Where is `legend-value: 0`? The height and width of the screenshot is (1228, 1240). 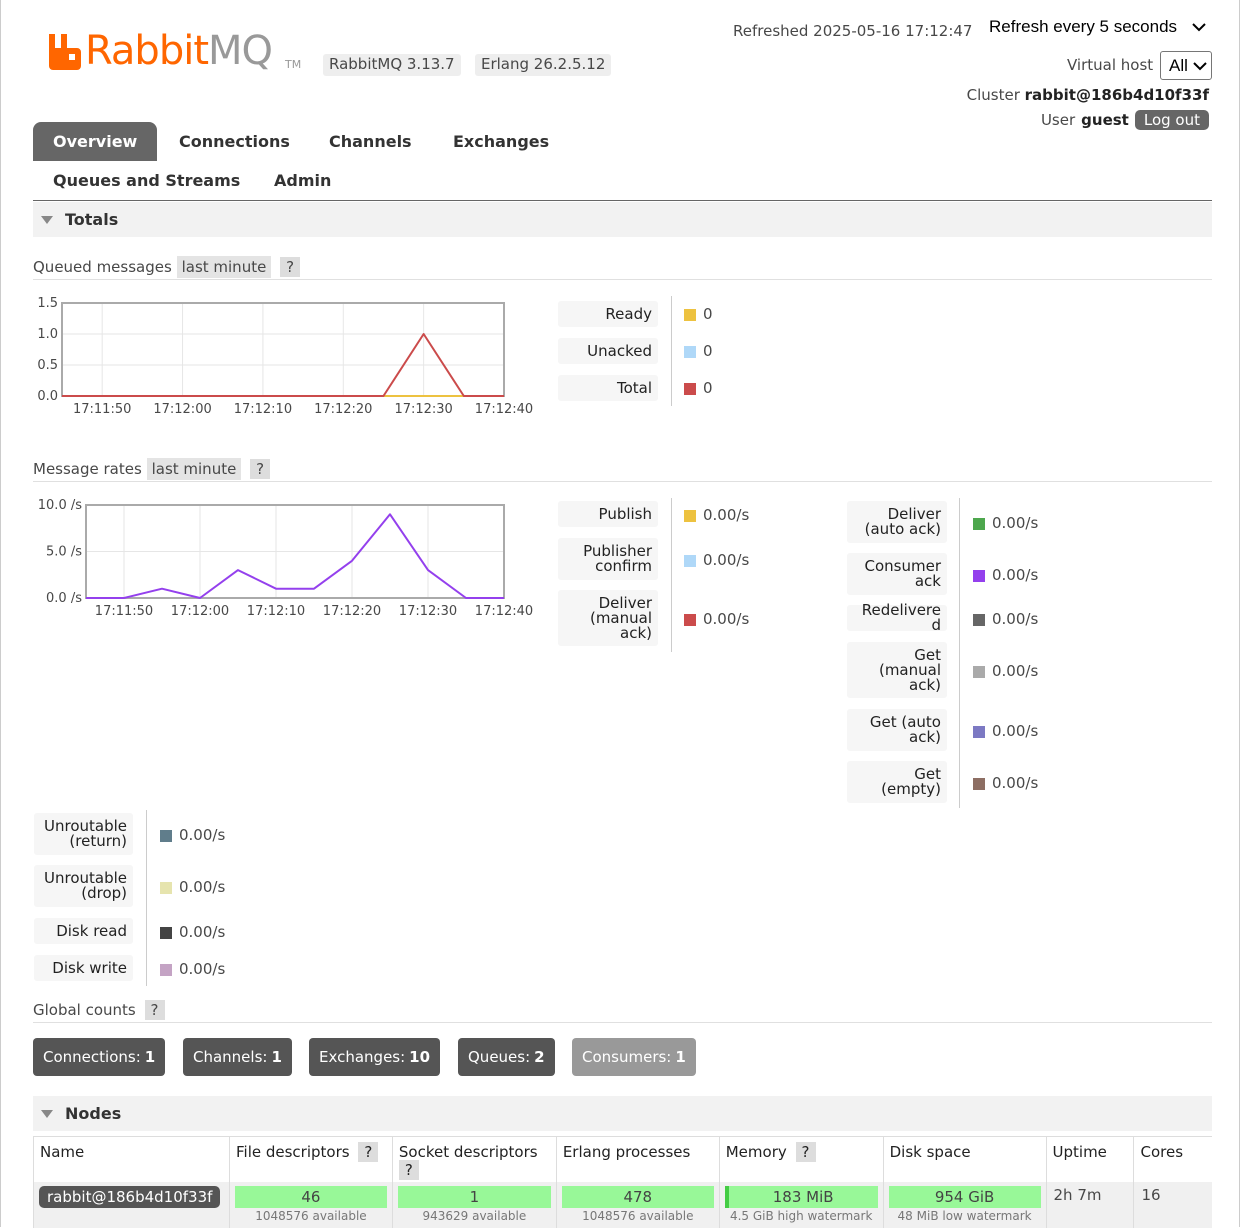
legend-value: 0 is located at coordinates (708, 351).